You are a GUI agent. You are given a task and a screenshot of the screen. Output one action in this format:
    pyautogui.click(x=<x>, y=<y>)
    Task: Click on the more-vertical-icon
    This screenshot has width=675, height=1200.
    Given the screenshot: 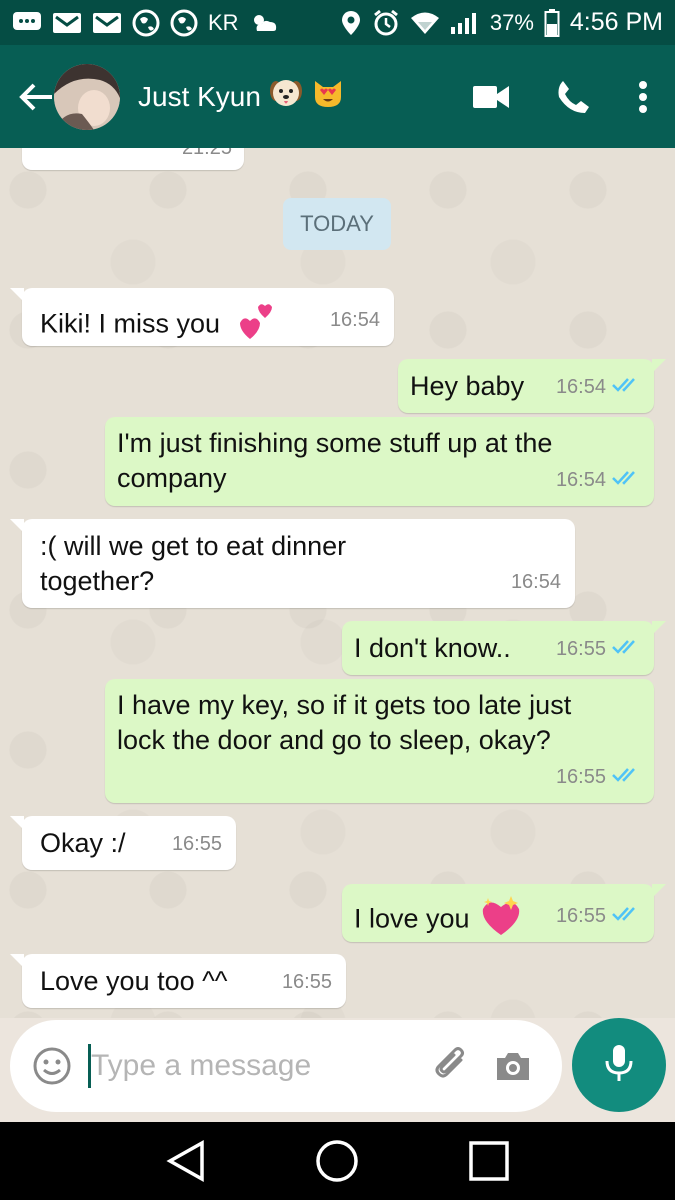 What is the action you would take?
    pyautogui.click(x=643, y=97)
    